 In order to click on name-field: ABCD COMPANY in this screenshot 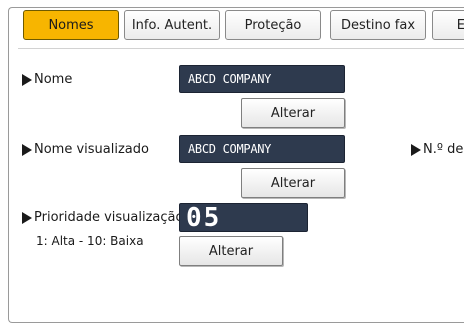, I will do `click(262, 79)`.